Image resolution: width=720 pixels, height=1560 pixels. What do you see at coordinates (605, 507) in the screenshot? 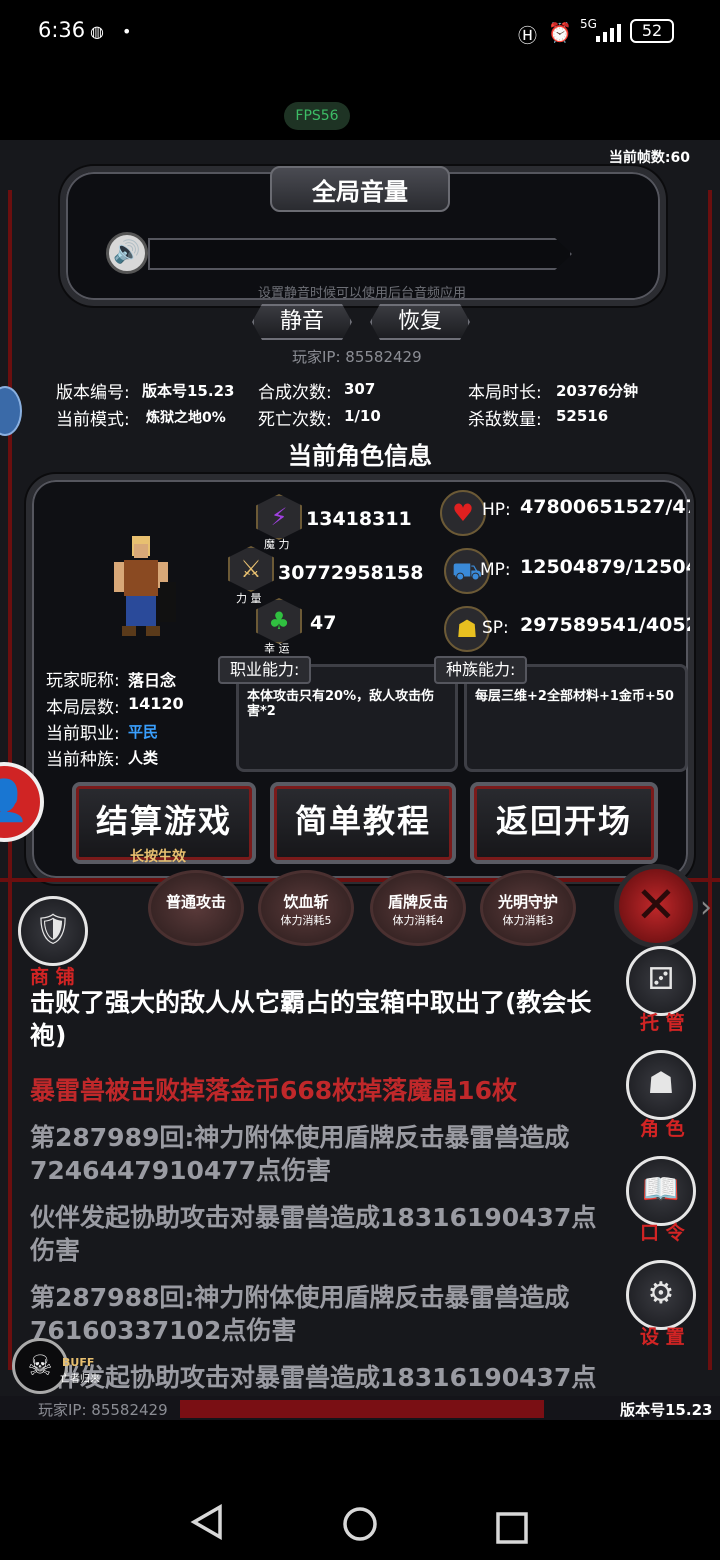
I see `hp-value: 47800651527/4780` at bounding box center [605, 507].